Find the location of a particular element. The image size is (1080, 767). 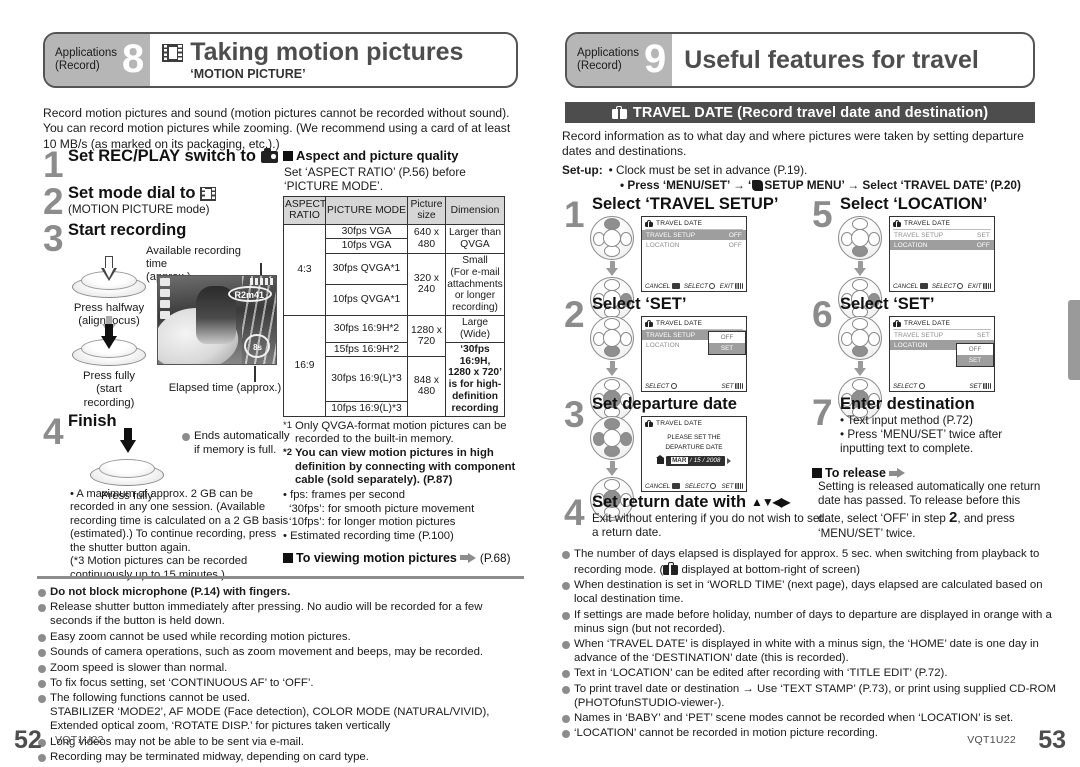

note-text: Zoom speed is slower than normal. is located at coordinates (139, 667).